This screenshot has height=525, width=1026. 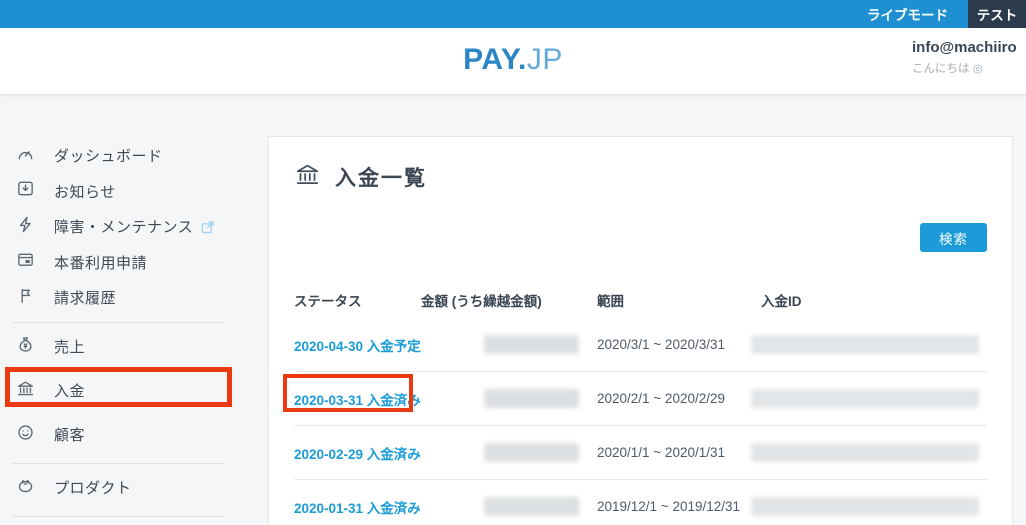 What do you see at coordinates (964, 47) in the screenshot?
I see `user-email: info@machiiro` at bounding box center [964, 47].